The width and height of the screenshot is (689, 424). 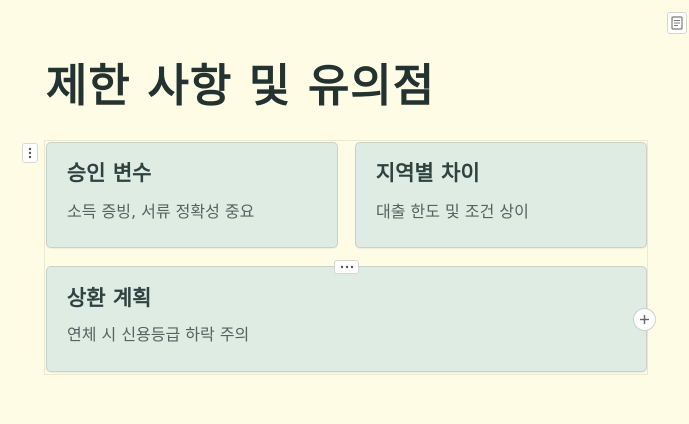 What do you see at coordinates (192, 195) in the screenshot?
I see `card-approval-variables: 승인 변수 소득 증빙, 서류 정확성 중요` at bounding box center [192, 195].